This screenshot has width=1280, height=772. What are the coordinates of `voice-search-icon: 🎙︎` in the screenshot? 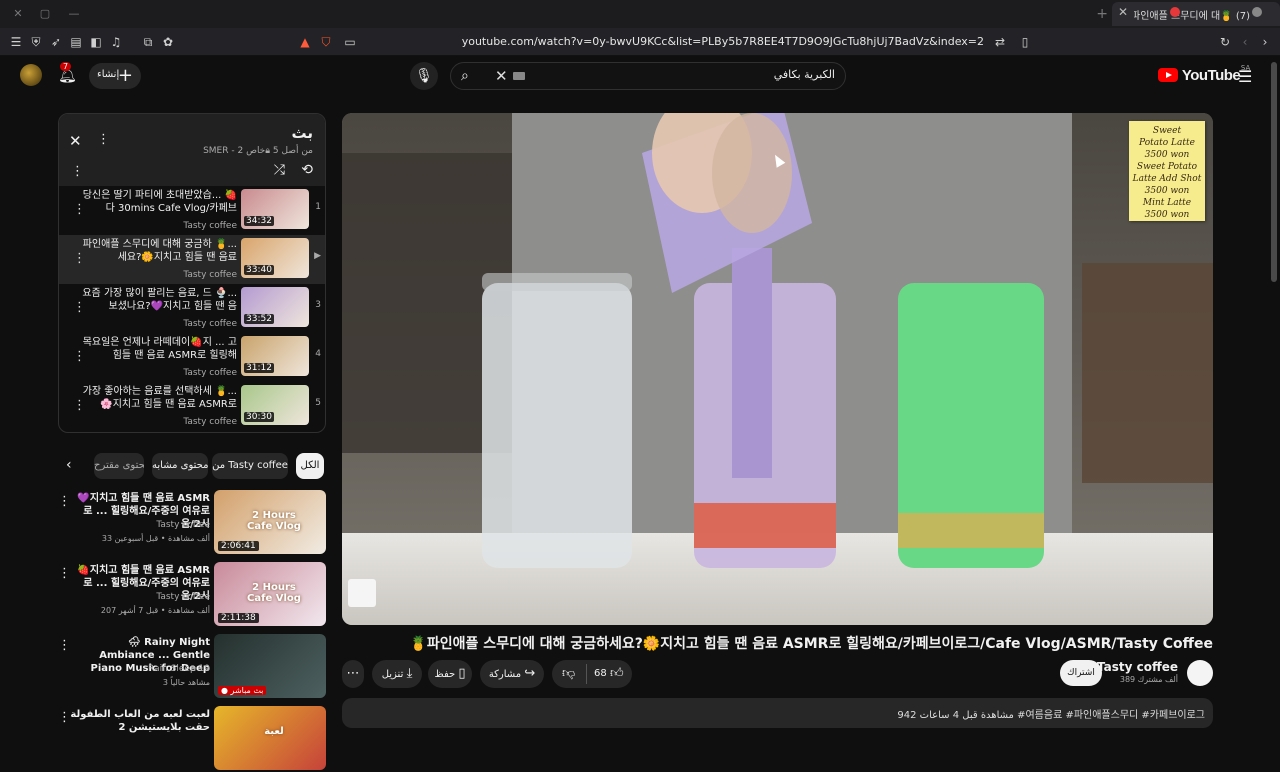 It's located at (424, 76).